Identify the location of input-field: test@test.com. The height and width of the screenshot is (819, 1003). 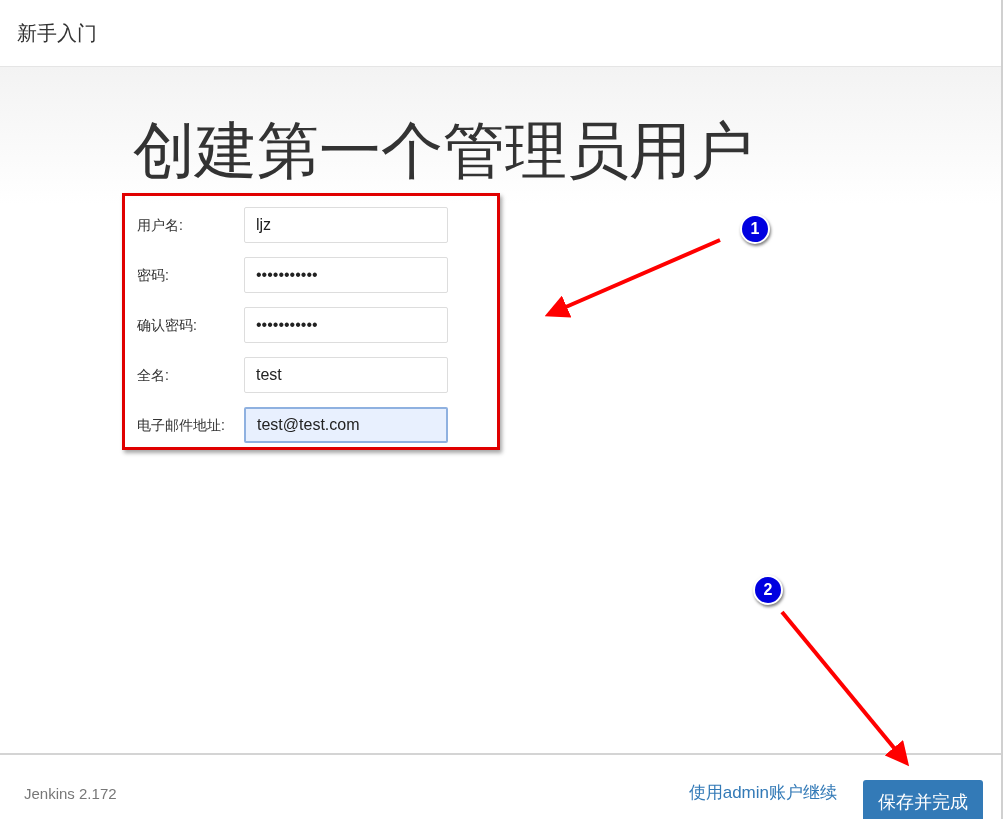
(346, 425).